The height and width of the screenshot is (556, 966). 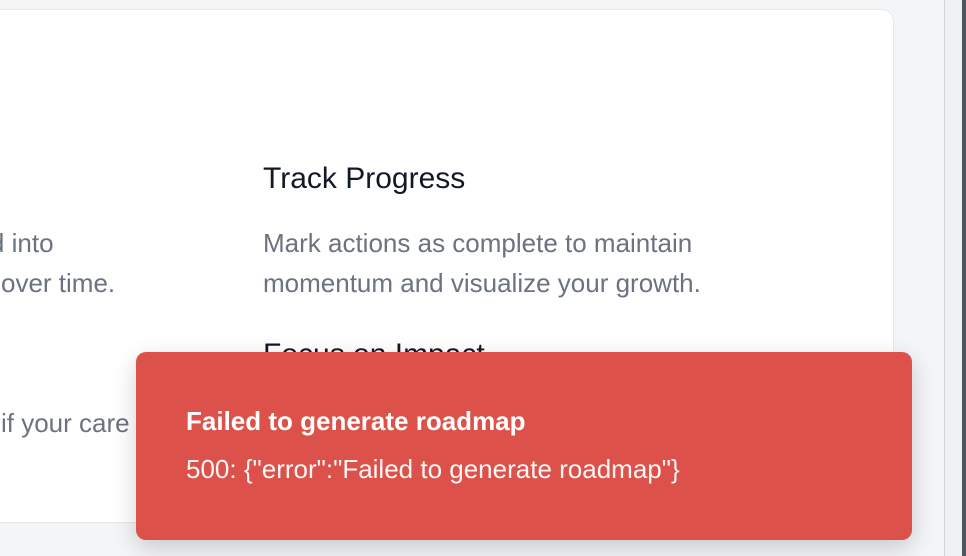 What do you see at coordinates (478, 243) in the screenshot?
I see `feature-description-line: Mark actions as complete to maintain` at bounding box center [478, 243].